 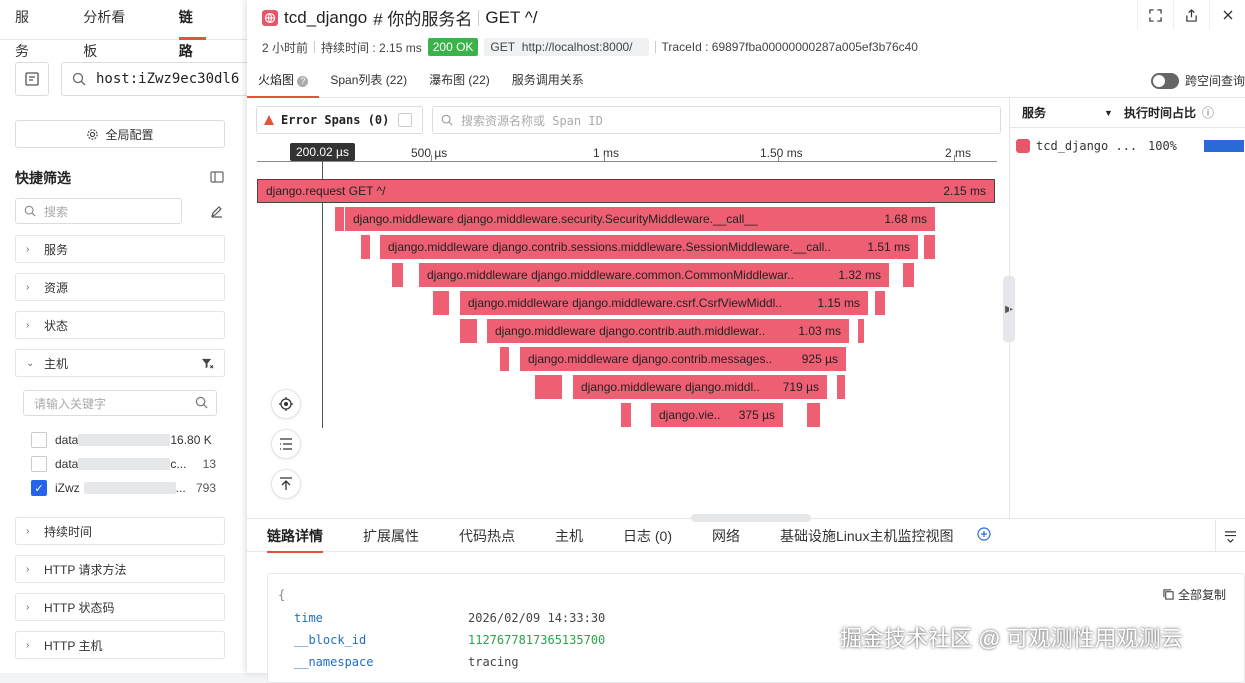 What do you see at coordinates (1197, 80) in the screenshot?
I see `cross-space-toggle: 跨空间查询` at bounding box center [1197, 80].